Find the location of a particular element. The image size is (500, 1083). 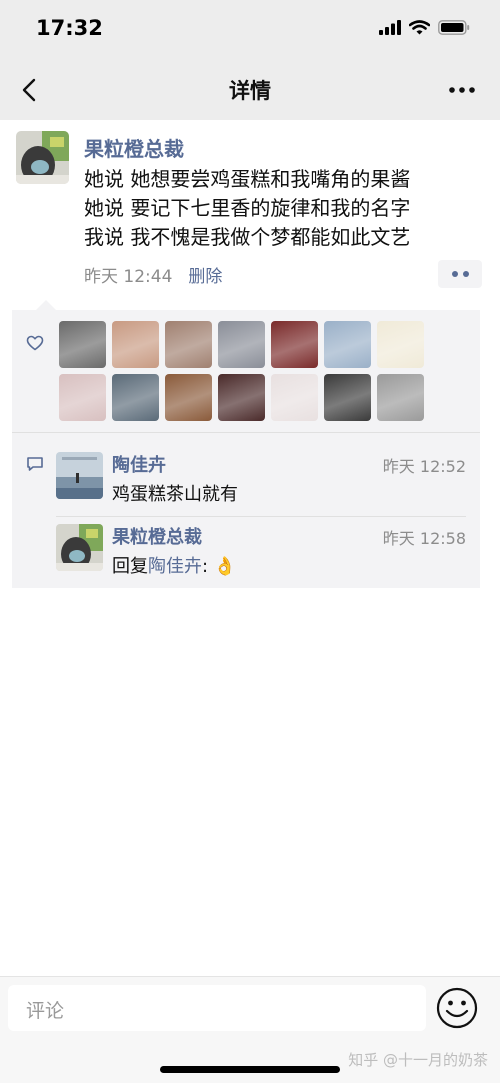

signal-icon is located at coordinates (390, 27).